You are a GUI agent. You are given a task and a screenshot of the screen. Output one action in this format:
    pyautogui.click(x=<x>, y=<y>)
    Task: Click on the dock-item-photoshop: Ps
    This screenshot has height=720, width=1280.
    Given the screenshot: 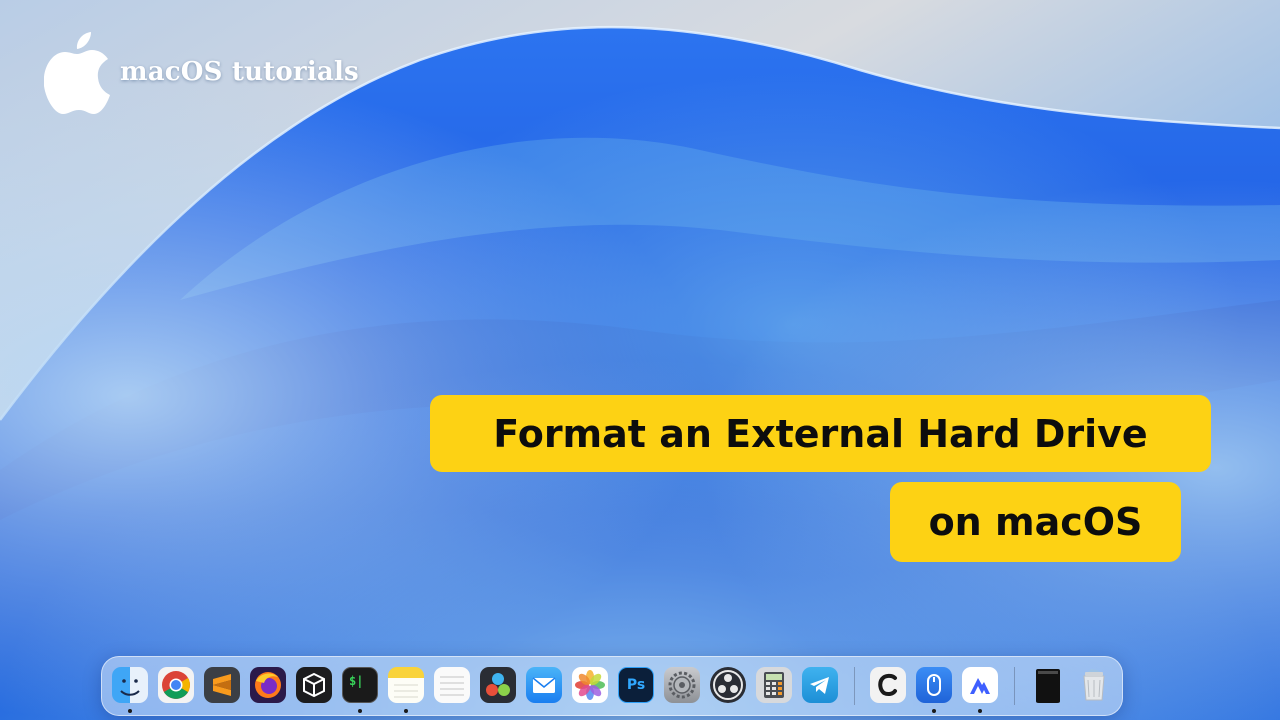 What is the action you would take?
    pyautogui.click(x=636, y=685)
    